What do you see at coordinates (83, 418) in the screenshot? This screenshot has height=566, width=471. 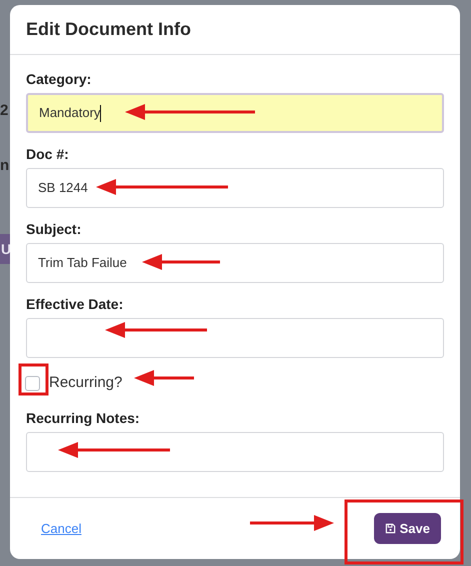 I see `field-label: Recurring Notes:` at bounding box center [83, 418].